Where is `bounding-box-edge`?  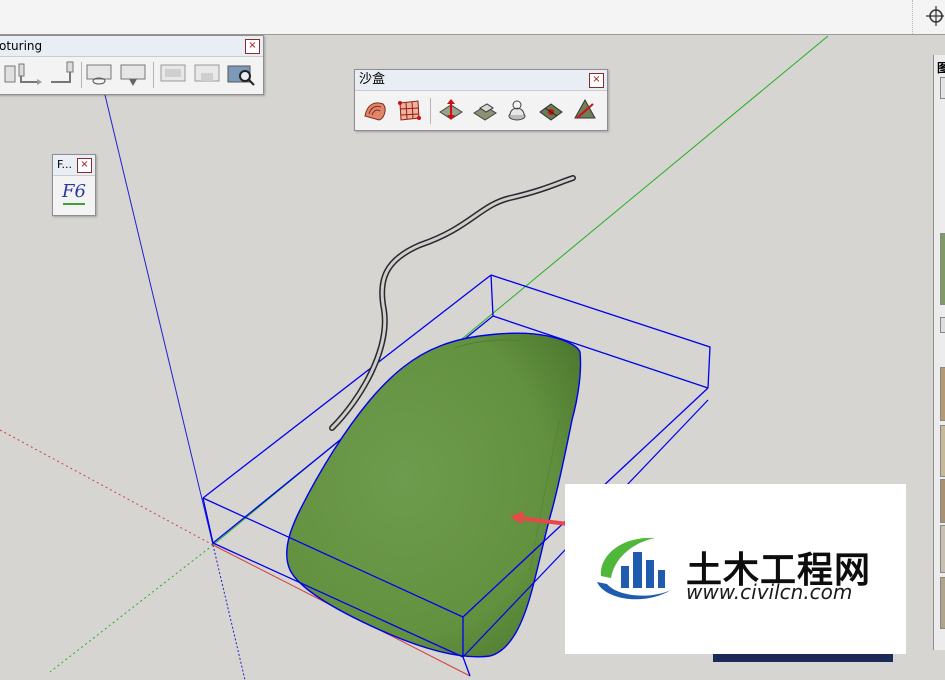
bounding-box-edge is located at coordinates (492, 295).